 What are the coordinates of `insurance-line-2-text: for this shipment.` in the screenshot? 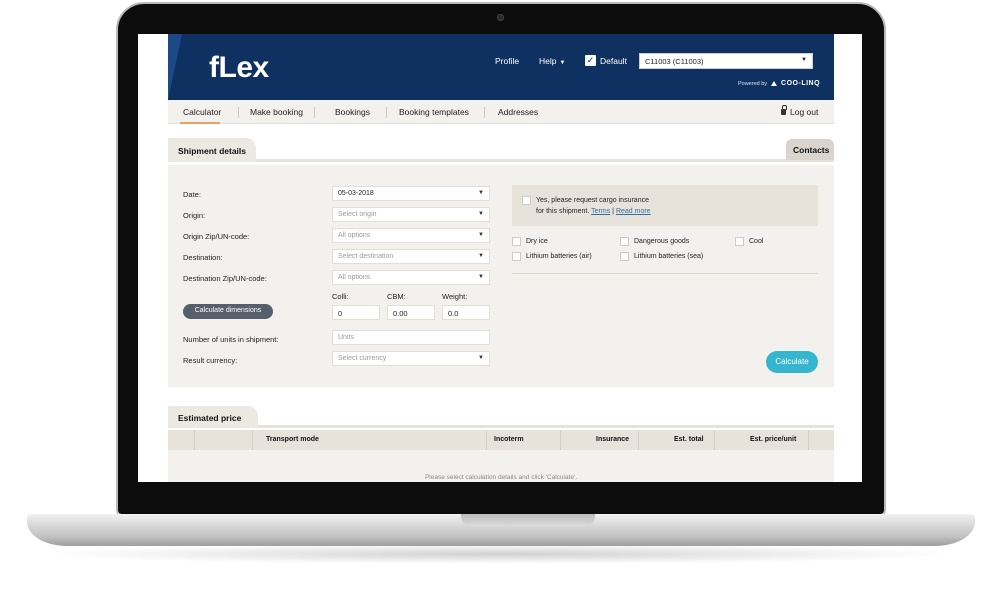 It's located at (563, 211).